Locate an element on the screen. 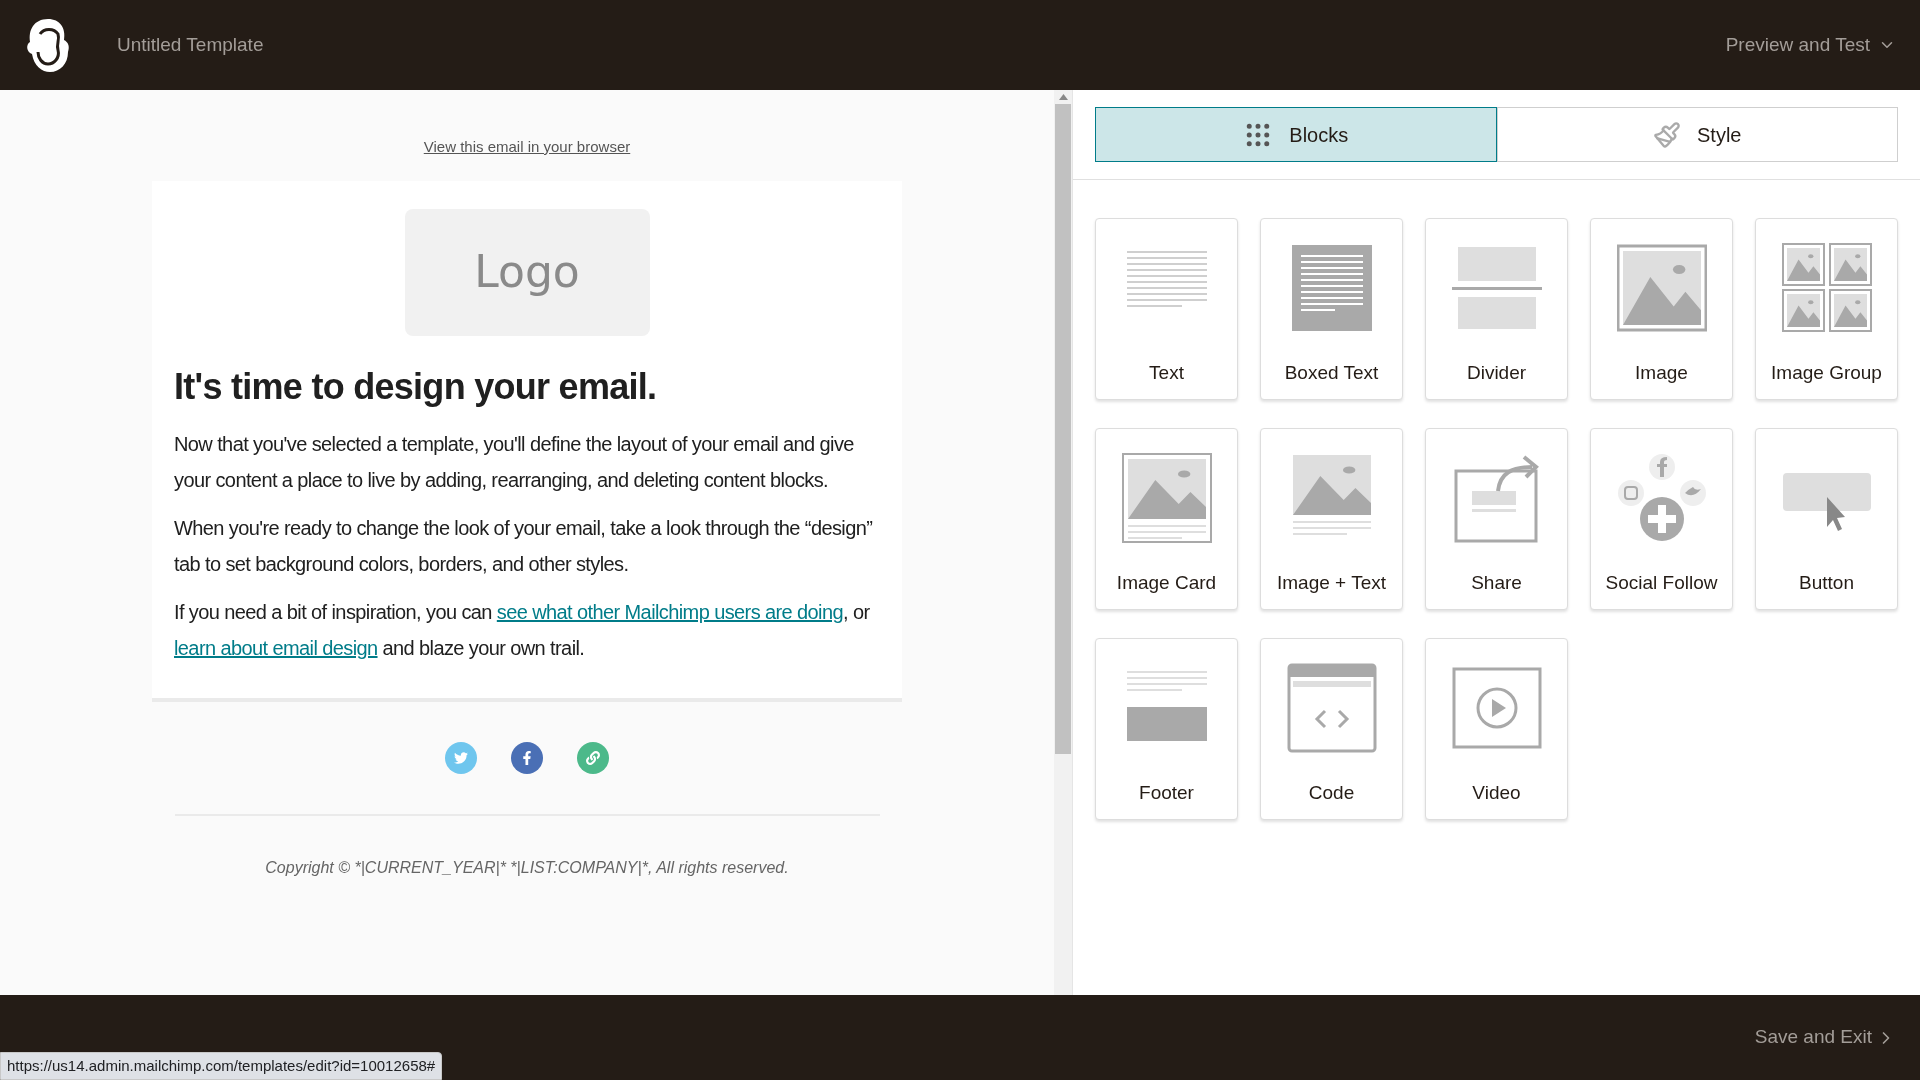 The image size is (1920, 1080). email-heading: It's time to design your email. is located at coordinates (416, 386).